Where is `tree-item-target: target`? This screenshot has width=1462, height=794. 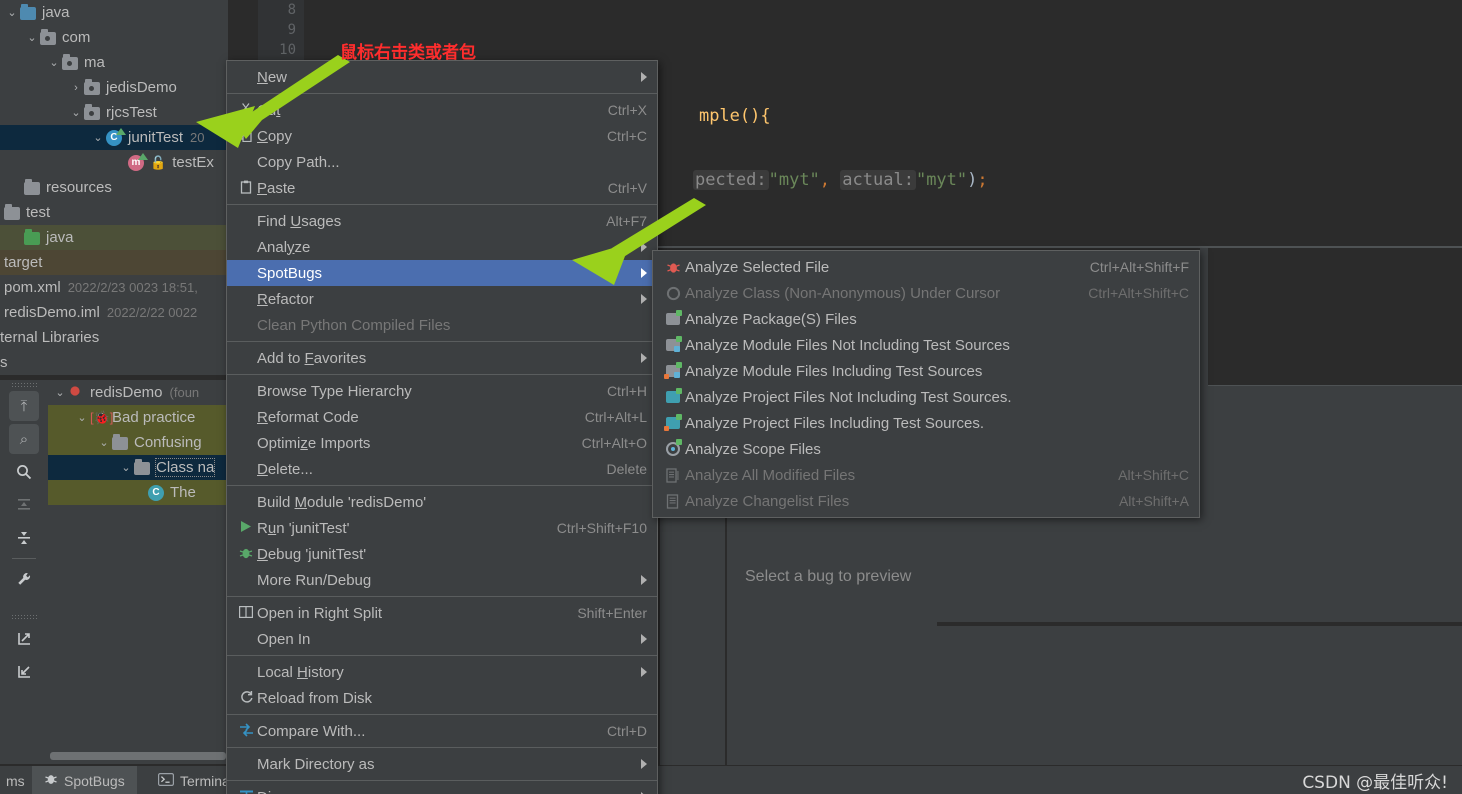 tree-item-target: target is located at coordinates (114, 262).